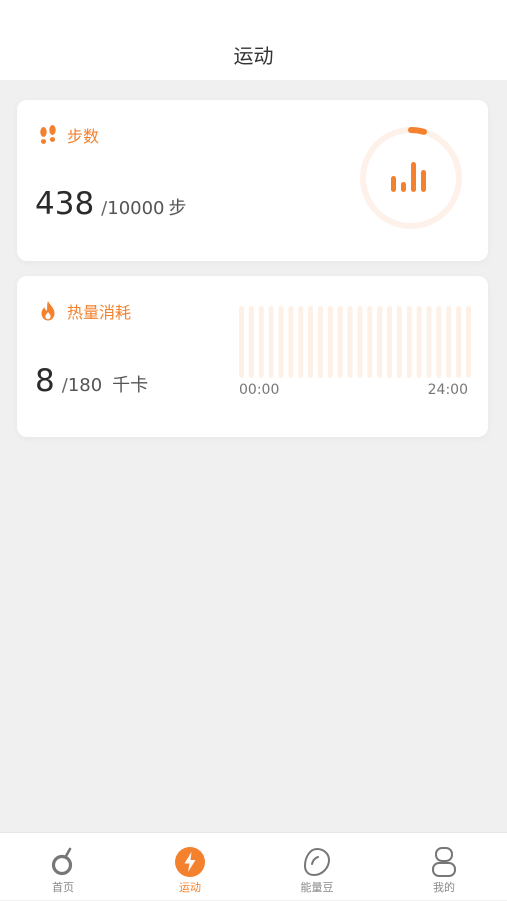 The height and width of the screenshot is (901, 507). I want to click on calorie-card-header: 热量消耗, so click(84, 311).